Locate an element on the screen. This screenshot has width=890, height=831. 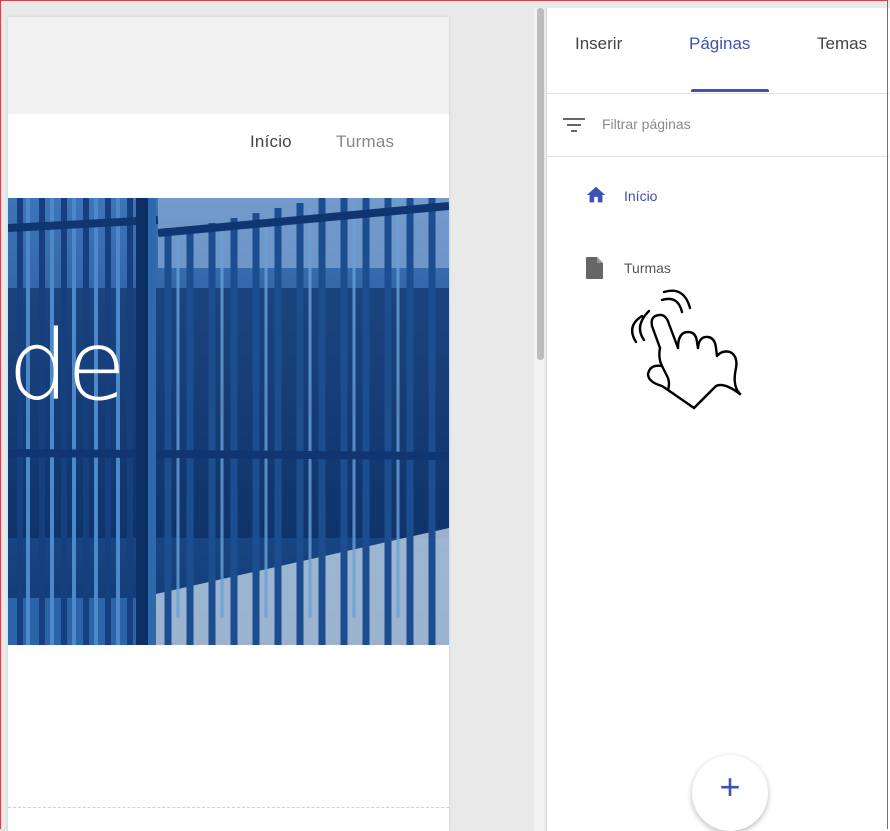
tab-pages: Páginas is located at coordinates (719, 44).